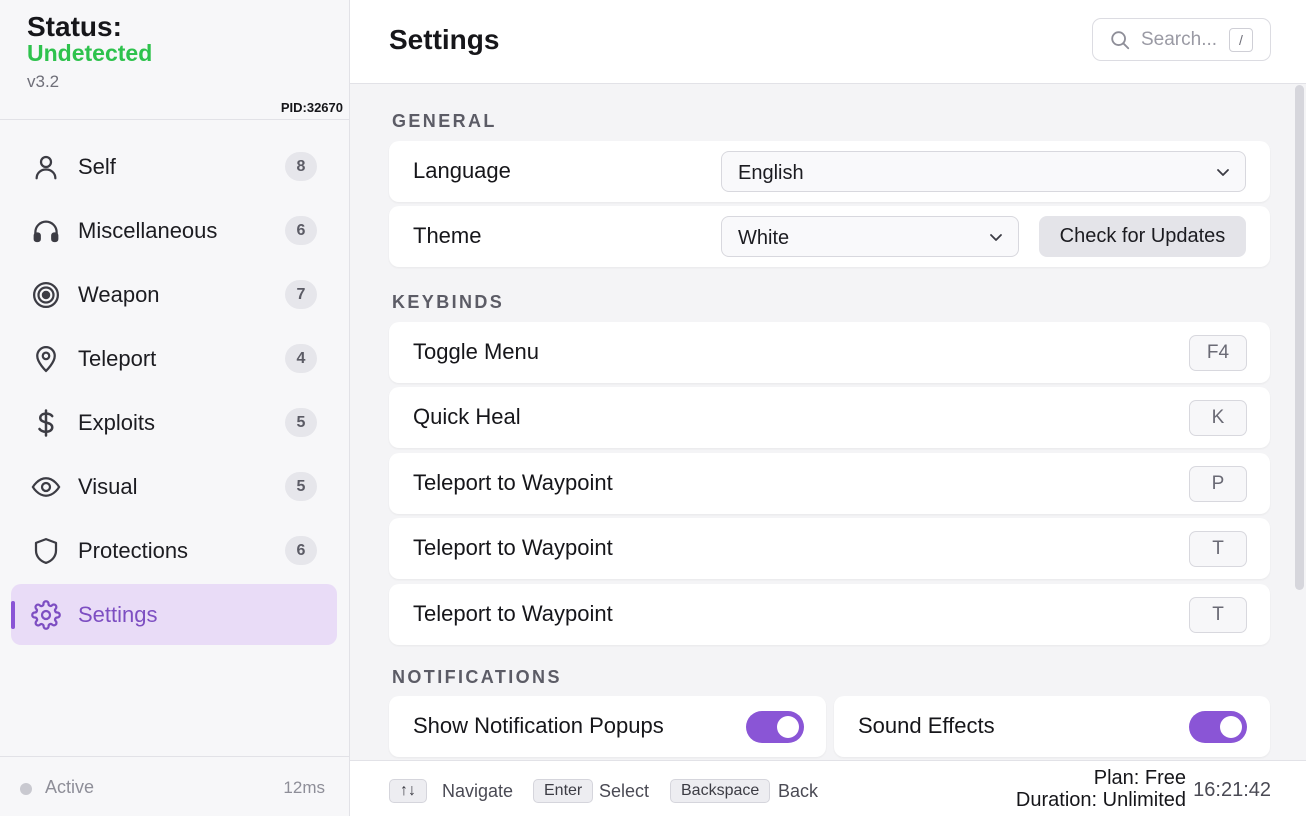  I want to click on language-select: English, so click(983, 171).